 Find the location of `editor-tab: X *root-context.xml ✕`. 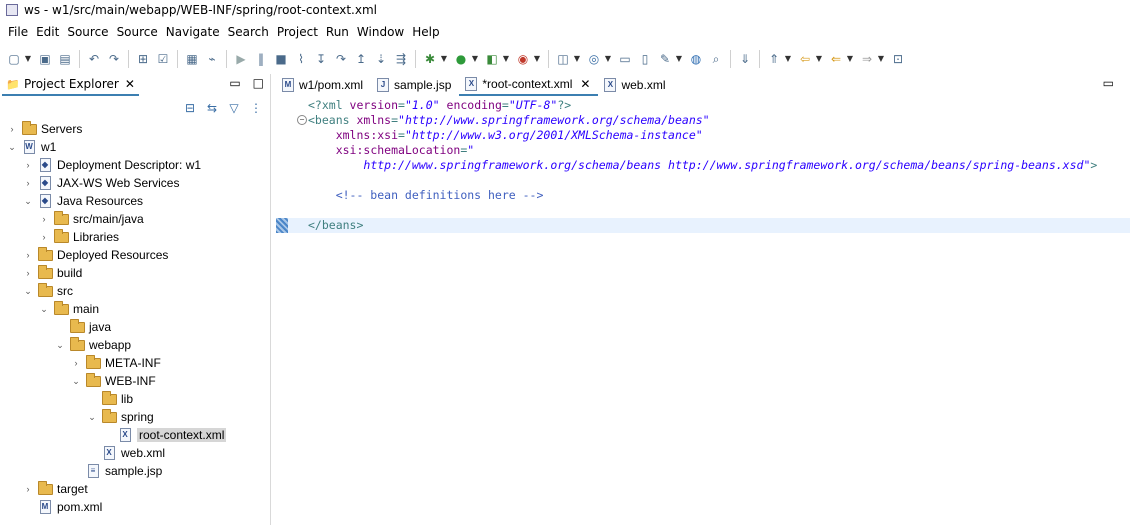

editor-tab: X *root-context.xml ✕ is located at coordinates (529, 85).